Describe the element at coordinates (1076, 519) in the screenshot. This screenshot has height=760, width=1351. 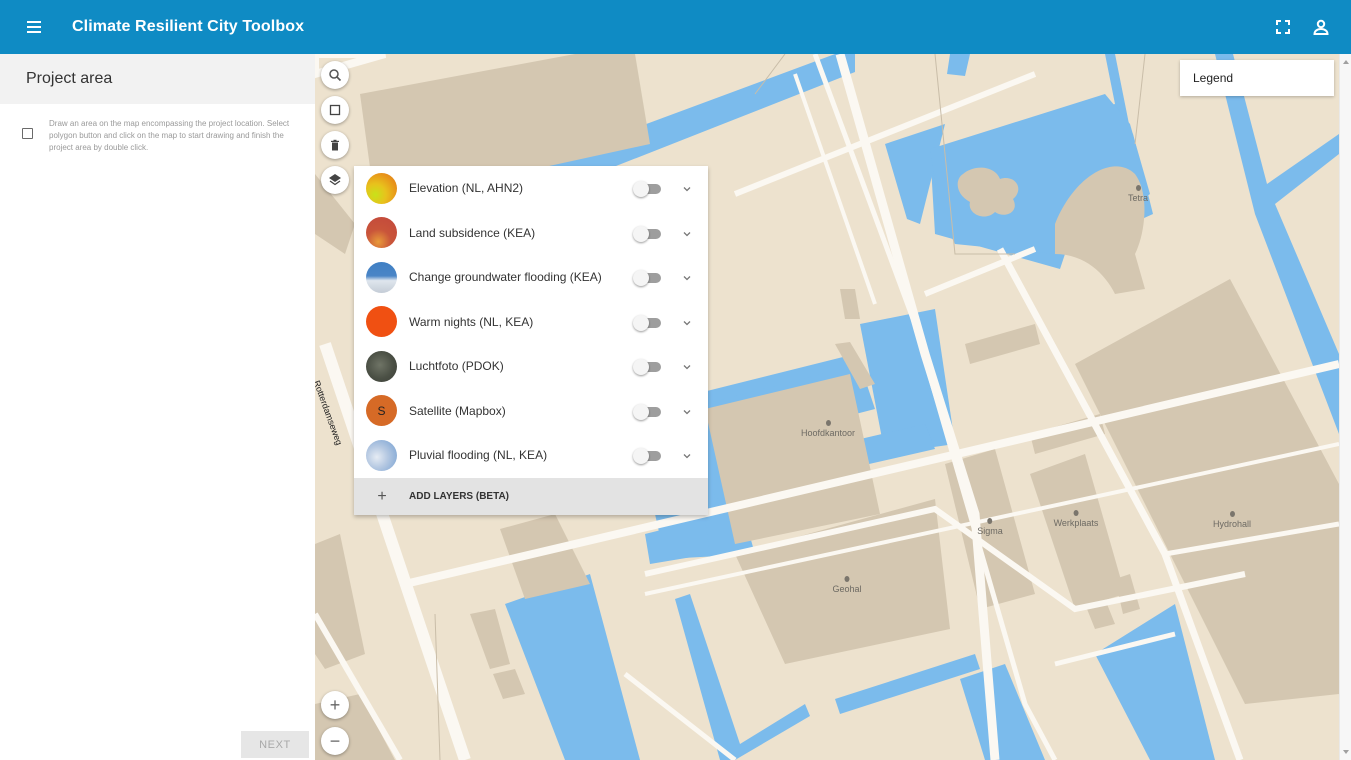
I see `poi-werkplaats: Werkplaats` at that location.